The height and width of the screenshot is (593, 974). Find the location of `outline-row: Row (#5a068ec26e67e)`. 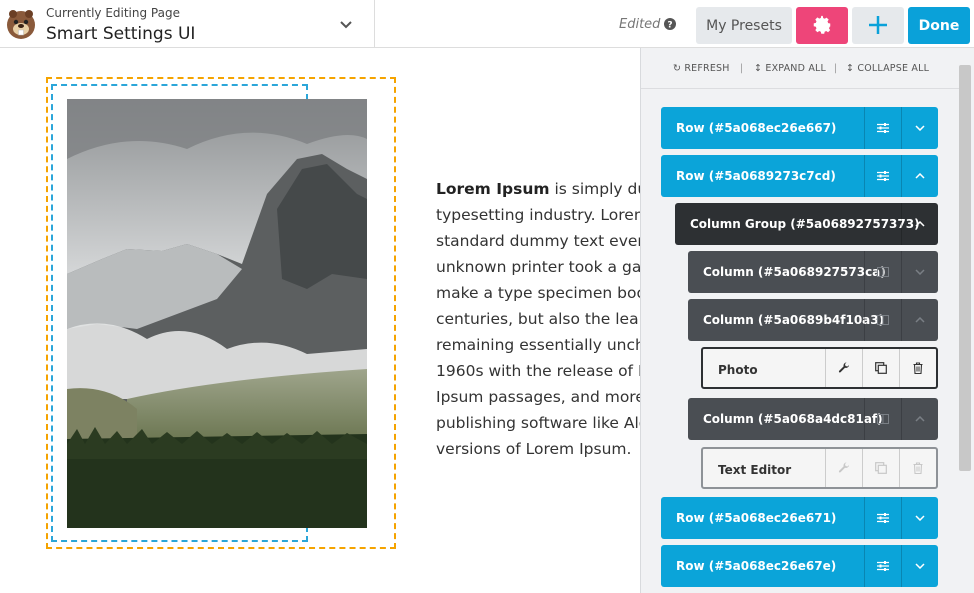

outline-row: Row (#5a068ec26e67e) is located at coordinates (799, 566).